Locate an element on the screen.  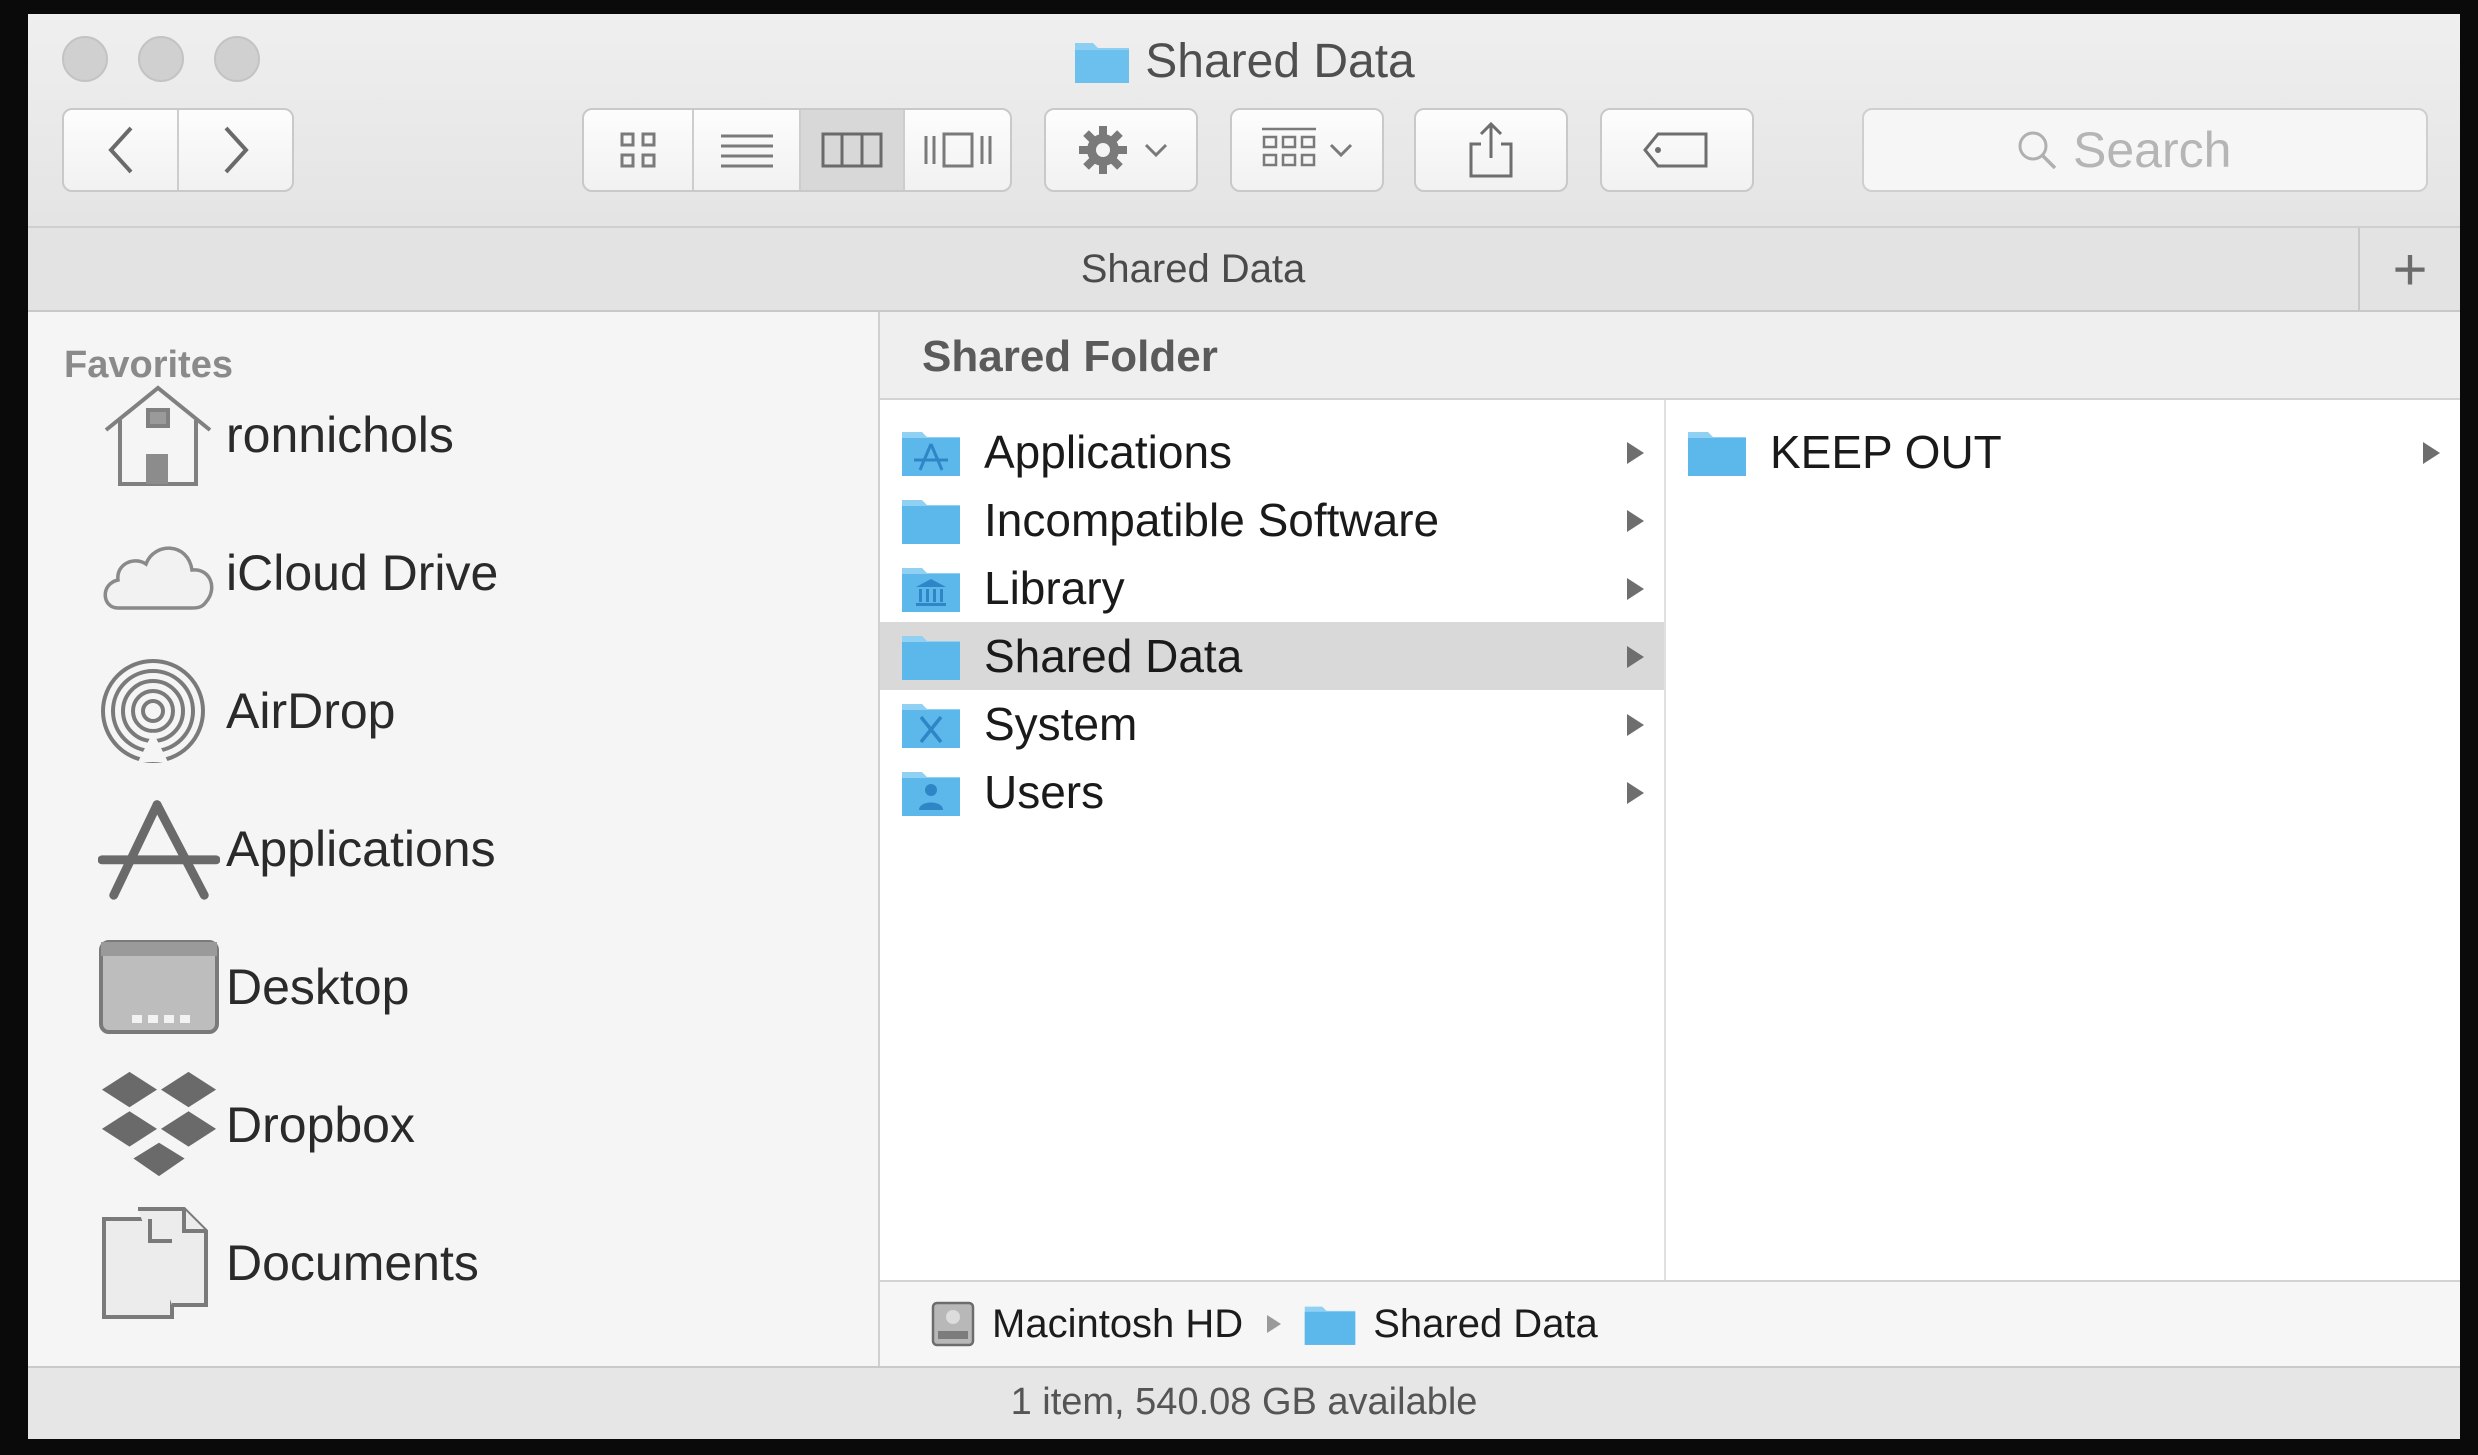
share-button is located at coordinates (1491, 150).